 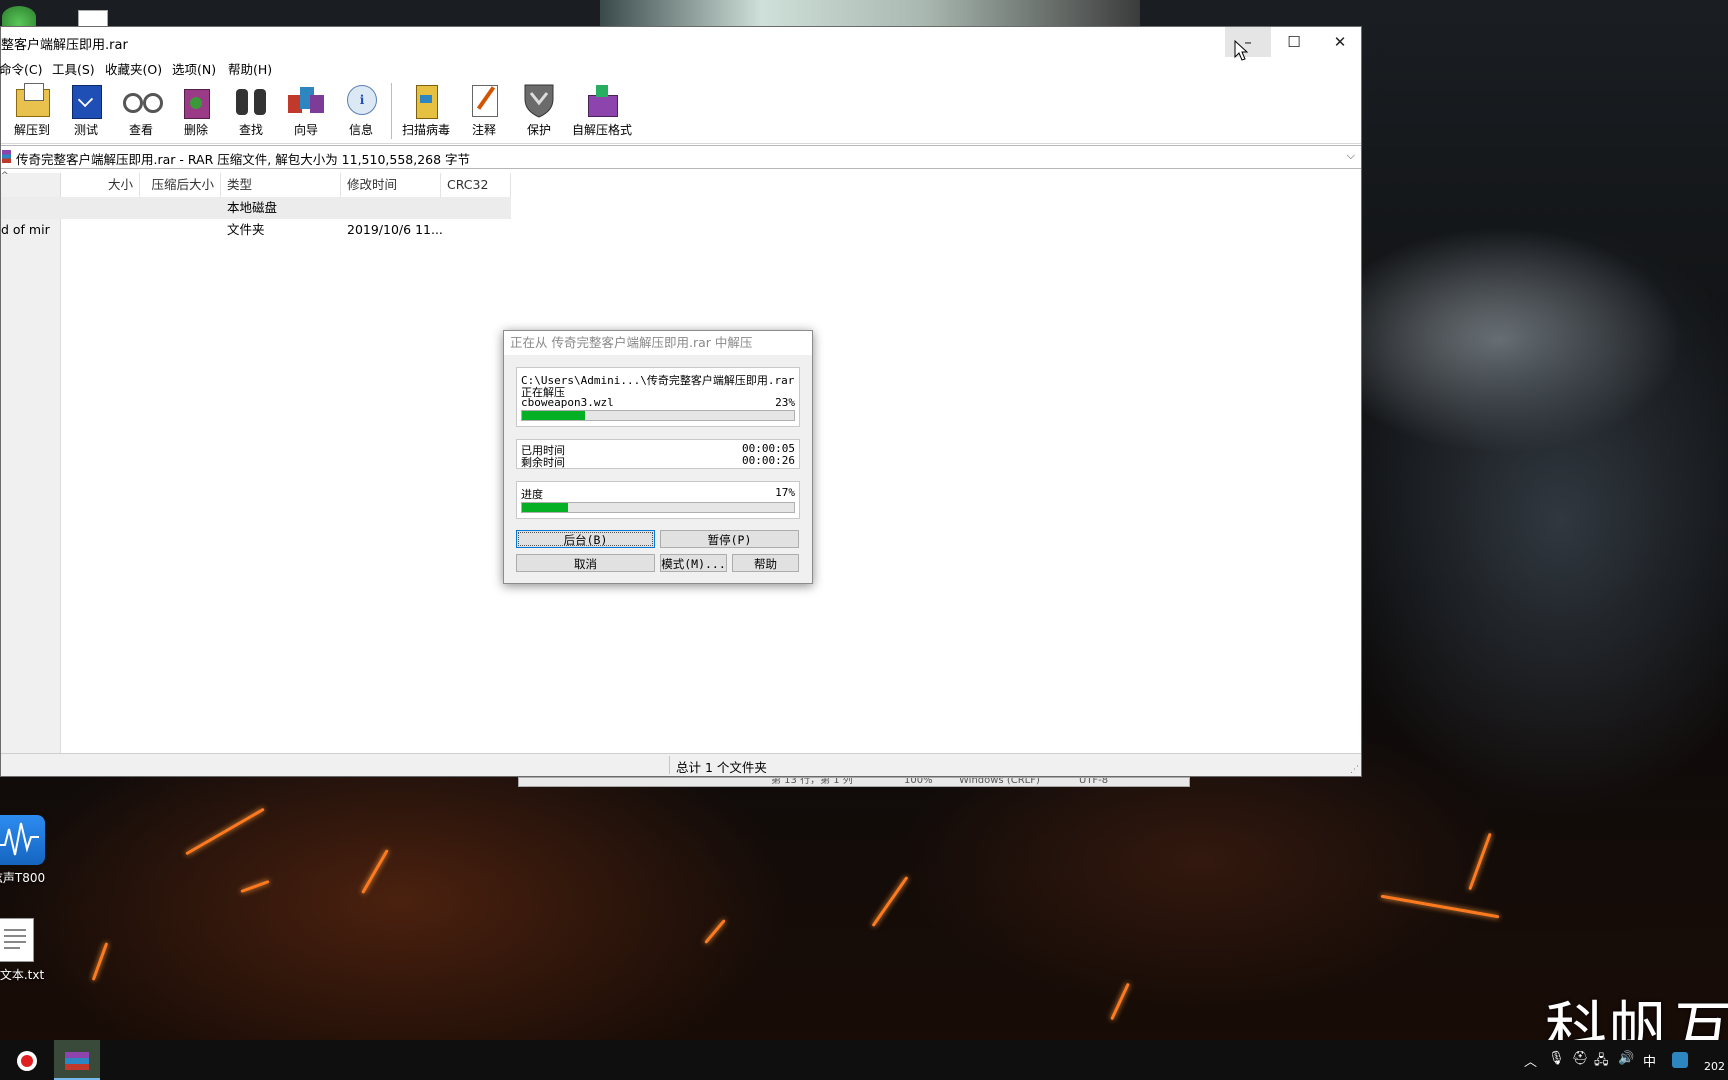 I want to click on desktop-icon-textfile: 字文本.txt, so click(x=24, y=950).